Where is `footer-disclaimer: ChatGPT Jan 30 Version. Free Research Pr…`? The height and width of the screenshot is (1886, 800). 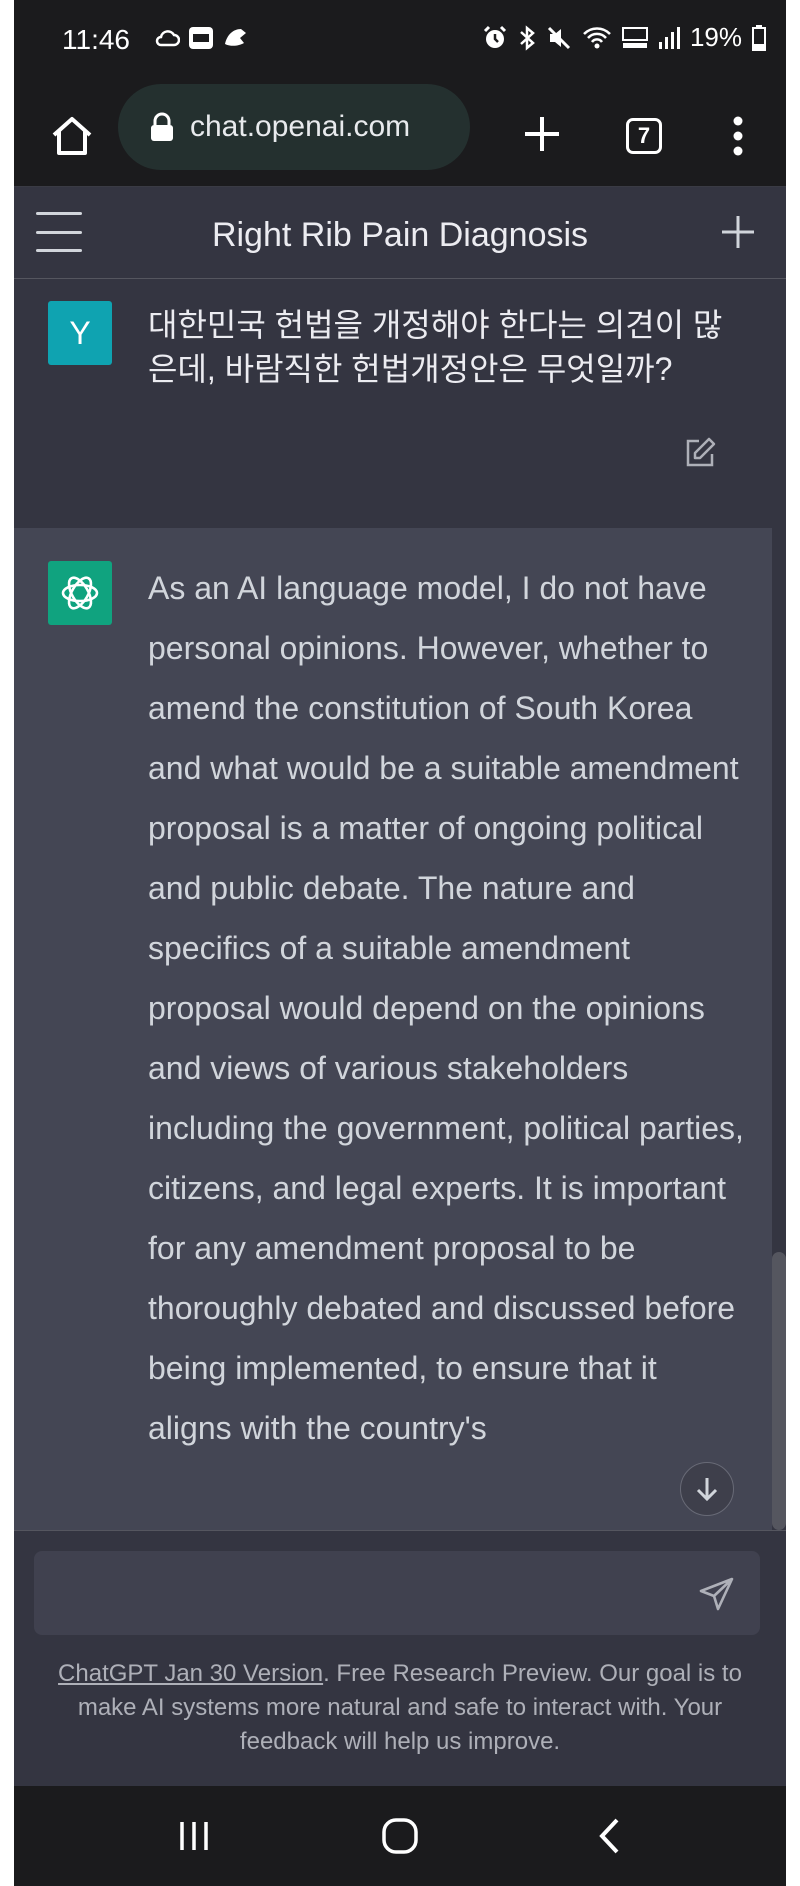 footer-disclaimer: ChatGPT Jan 30 Version. Free Research Pr… is located at coordinates (400, 1708).